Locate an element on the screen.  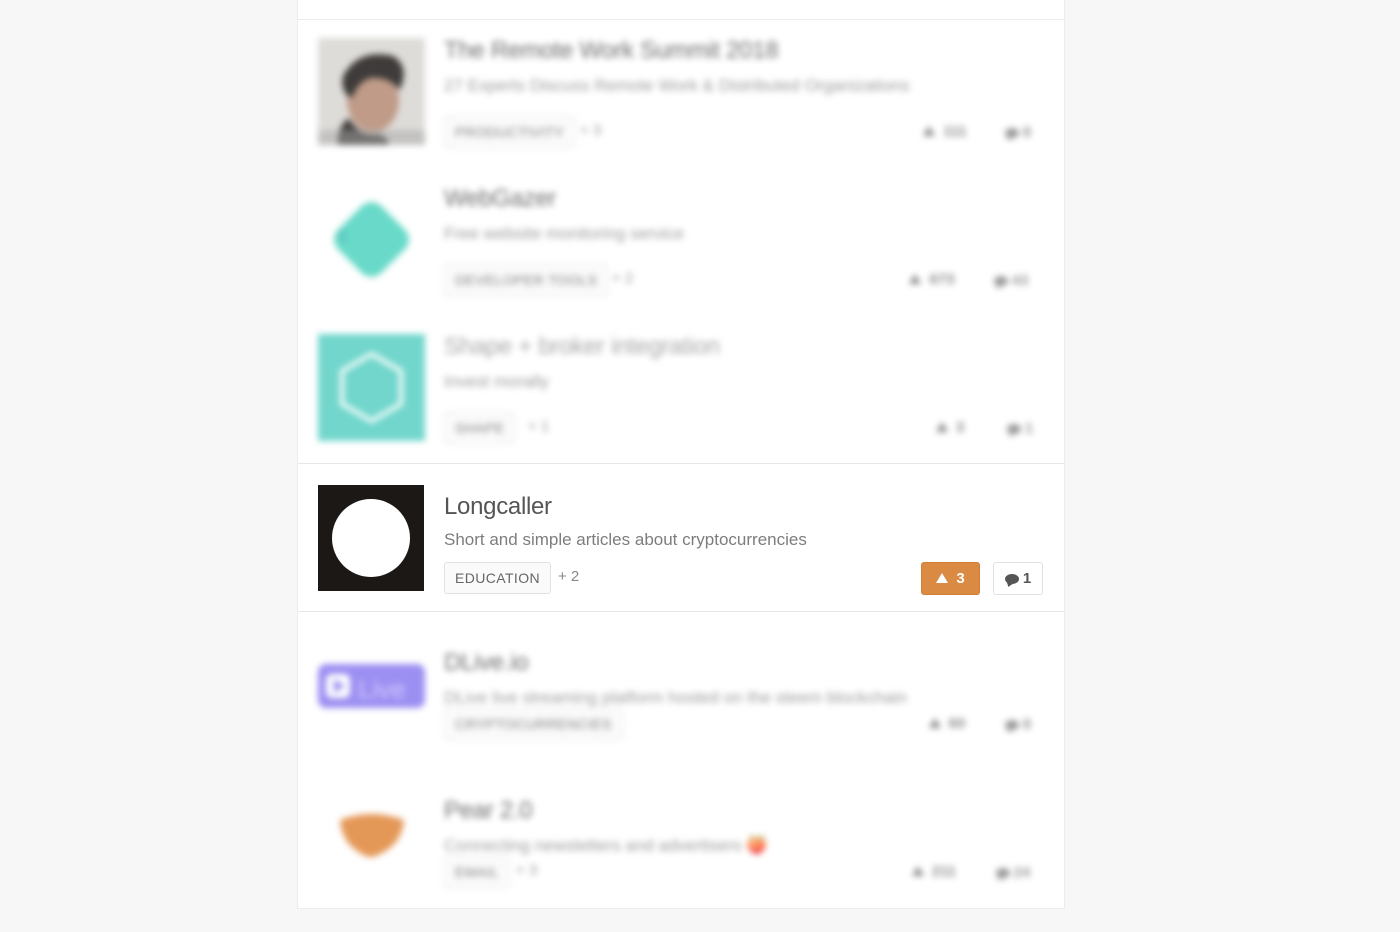
white-circle-logo-icon is located at coordinates (371, 538).